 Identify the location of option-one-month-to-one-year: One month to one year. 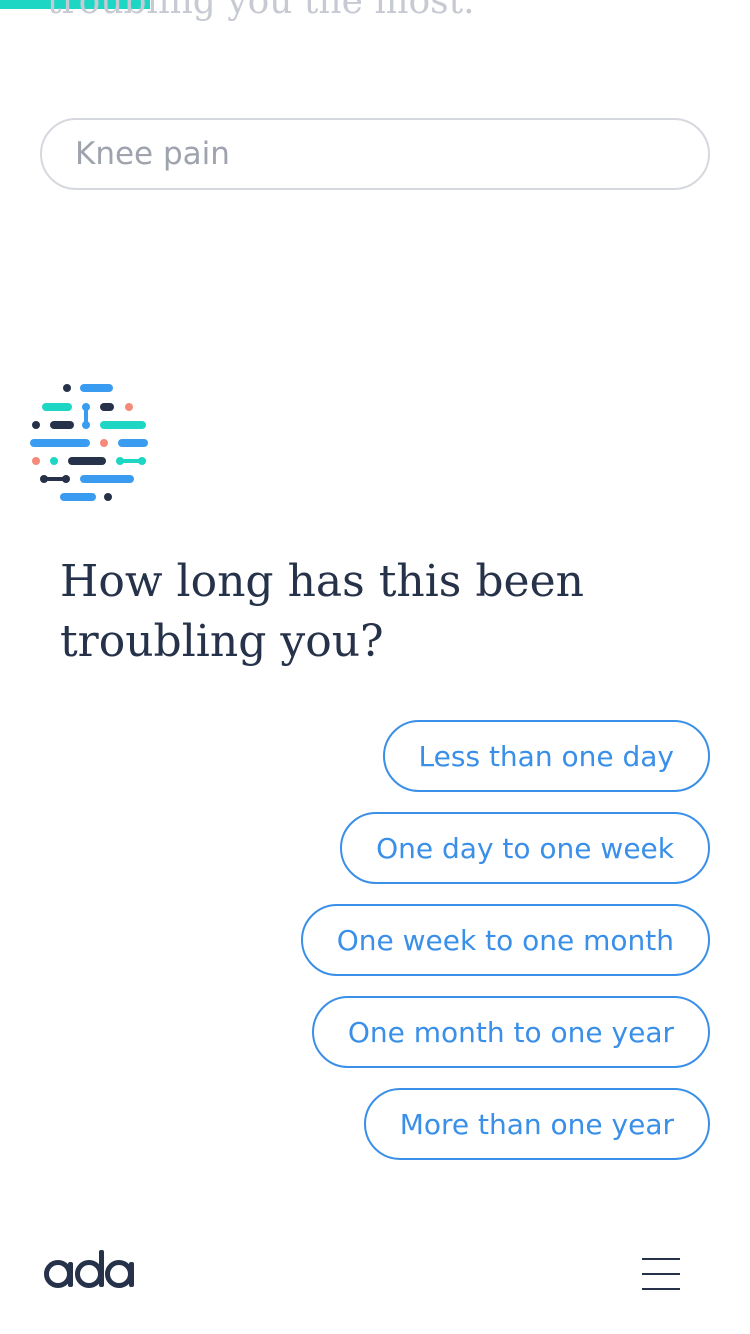
(510, 1032).